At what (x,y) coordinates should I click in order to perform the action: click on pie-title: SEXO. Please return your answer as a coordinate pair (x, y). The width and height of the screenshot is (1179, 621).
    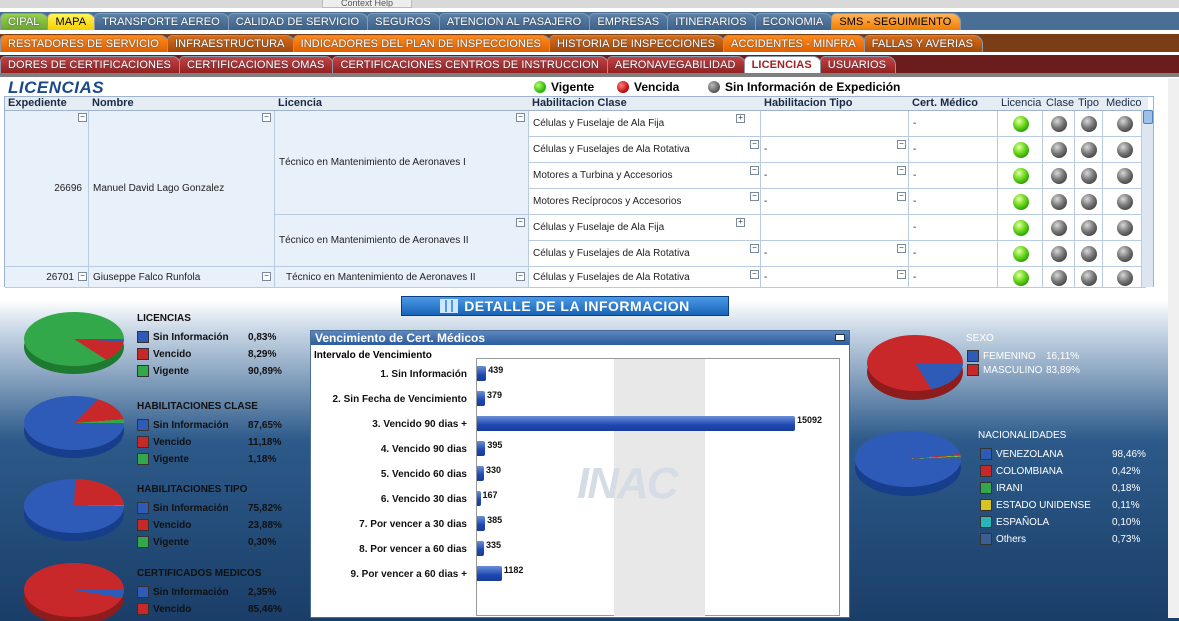
    Looking at the image, I should click on (980, 338).